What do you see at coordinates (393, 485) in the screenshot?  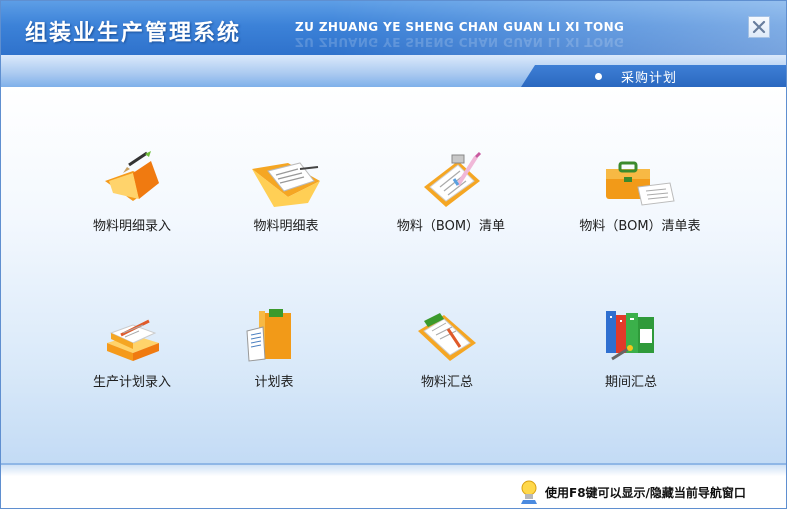 I see `status-bar: 使用F8键可以显示/隐藏当前导航窗口` at bounding box center [393, 485].